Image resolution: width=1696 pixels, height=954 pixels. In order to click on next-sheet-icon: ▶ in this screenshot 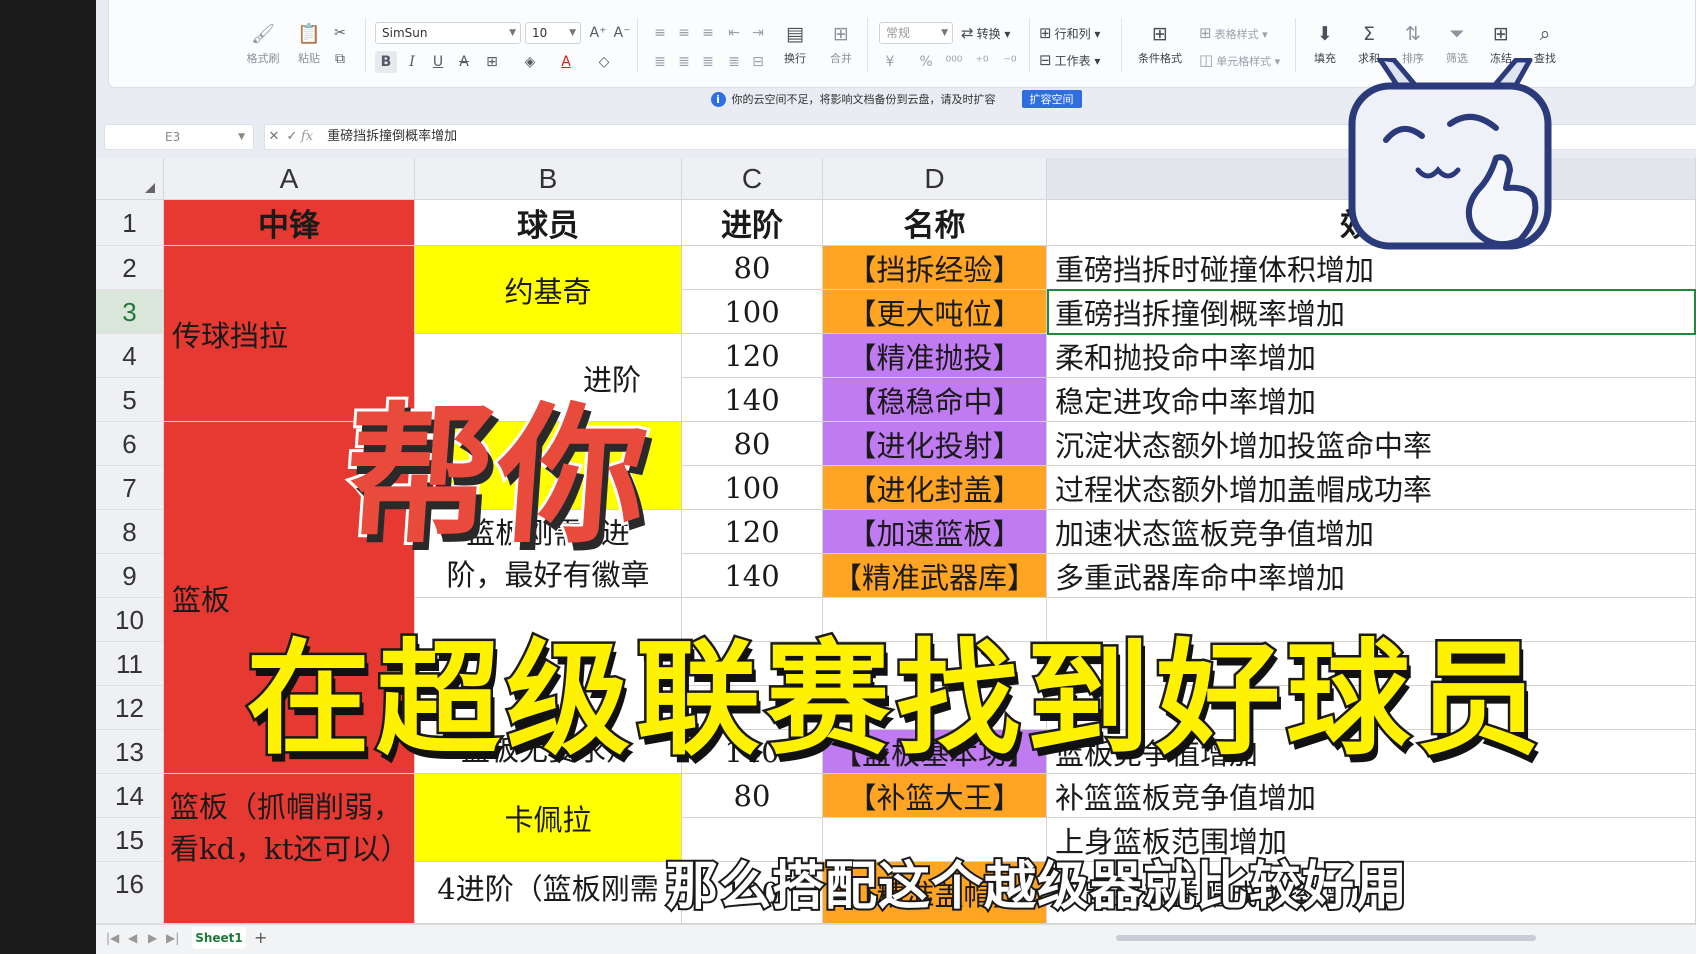, I will do `click(152, 938)`.